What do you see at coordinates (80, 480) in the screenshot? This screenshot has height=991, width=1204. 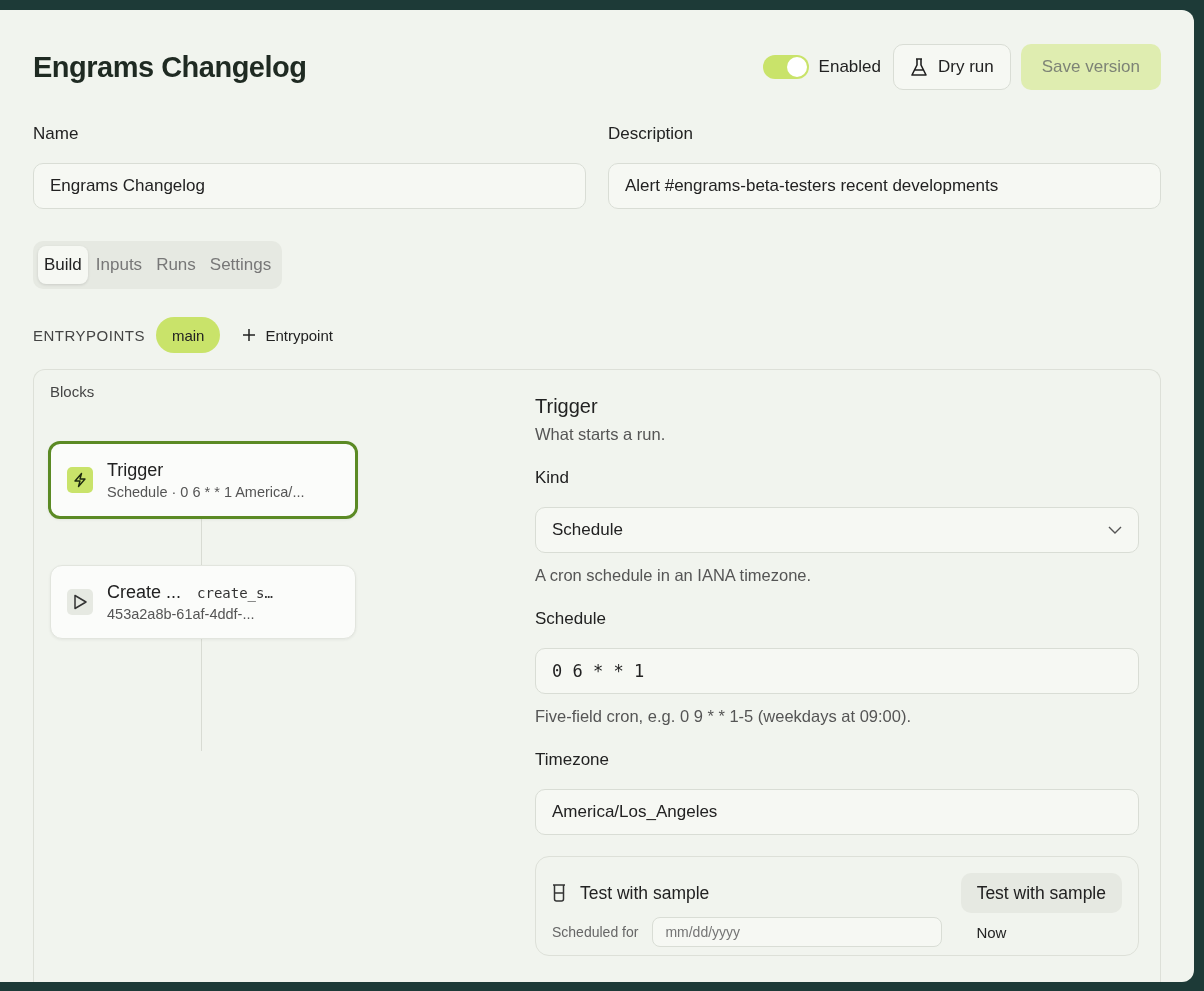 I see `lightning-icon` at bounding box center [80, 480].